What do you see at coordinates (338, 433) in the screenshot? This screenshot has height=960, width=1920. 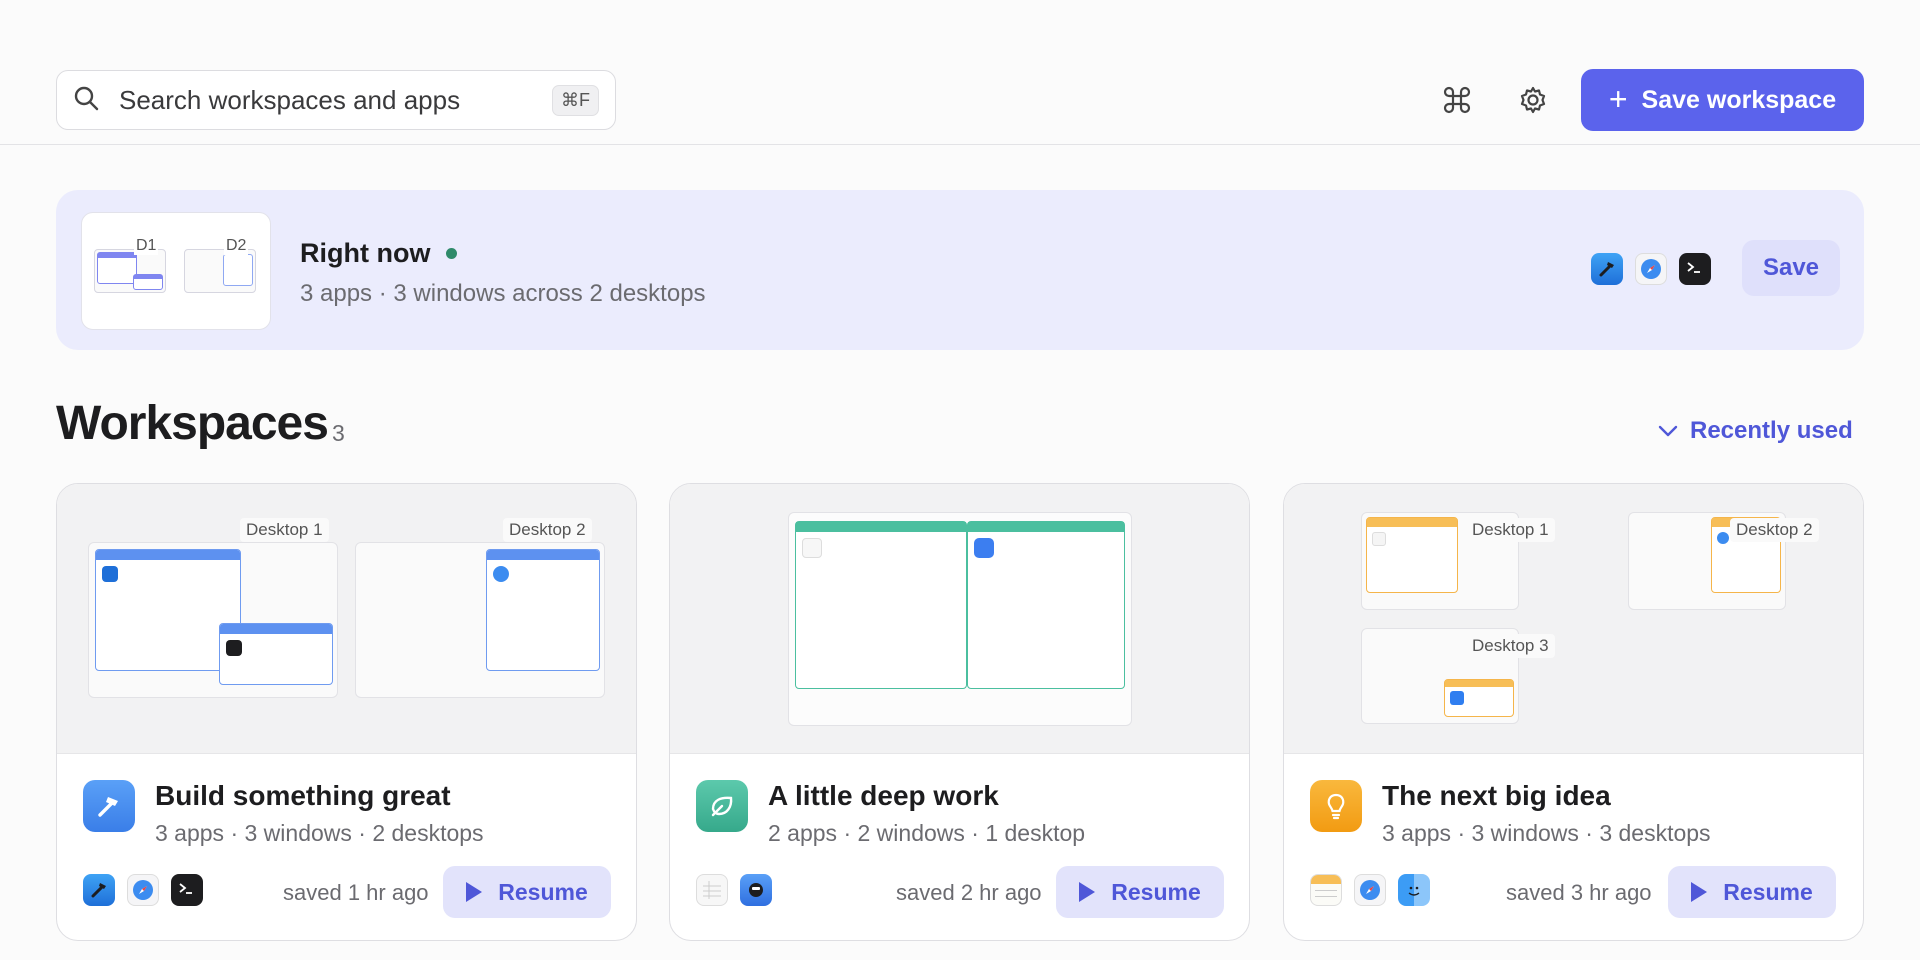 I see `workspace-count: 3` at bounding box center [338, 433].